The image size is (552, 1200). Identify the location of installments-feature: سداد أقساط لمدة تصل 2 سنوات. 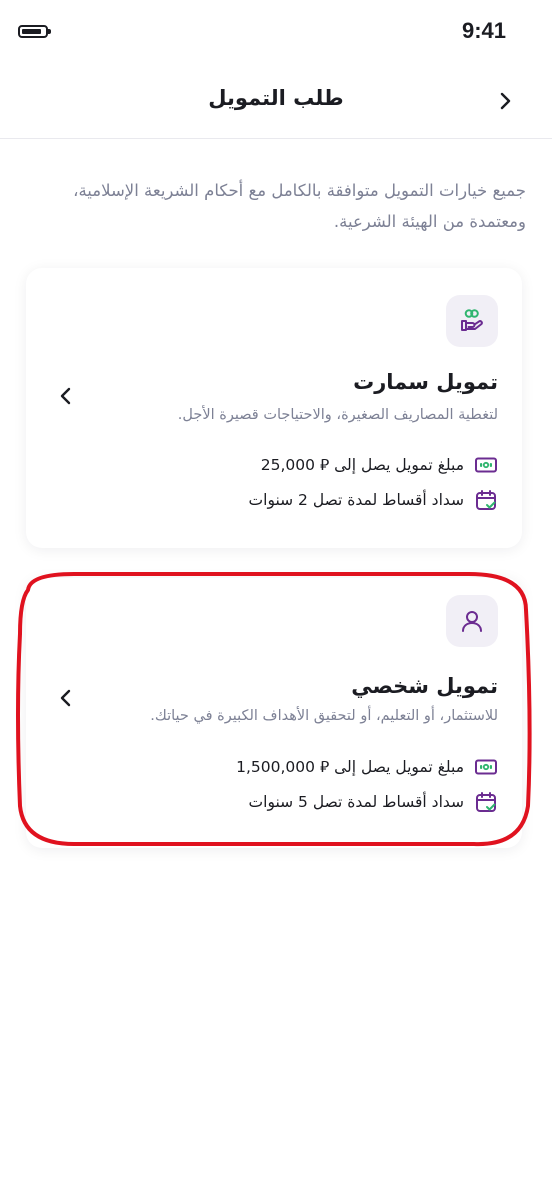
(373, 500).